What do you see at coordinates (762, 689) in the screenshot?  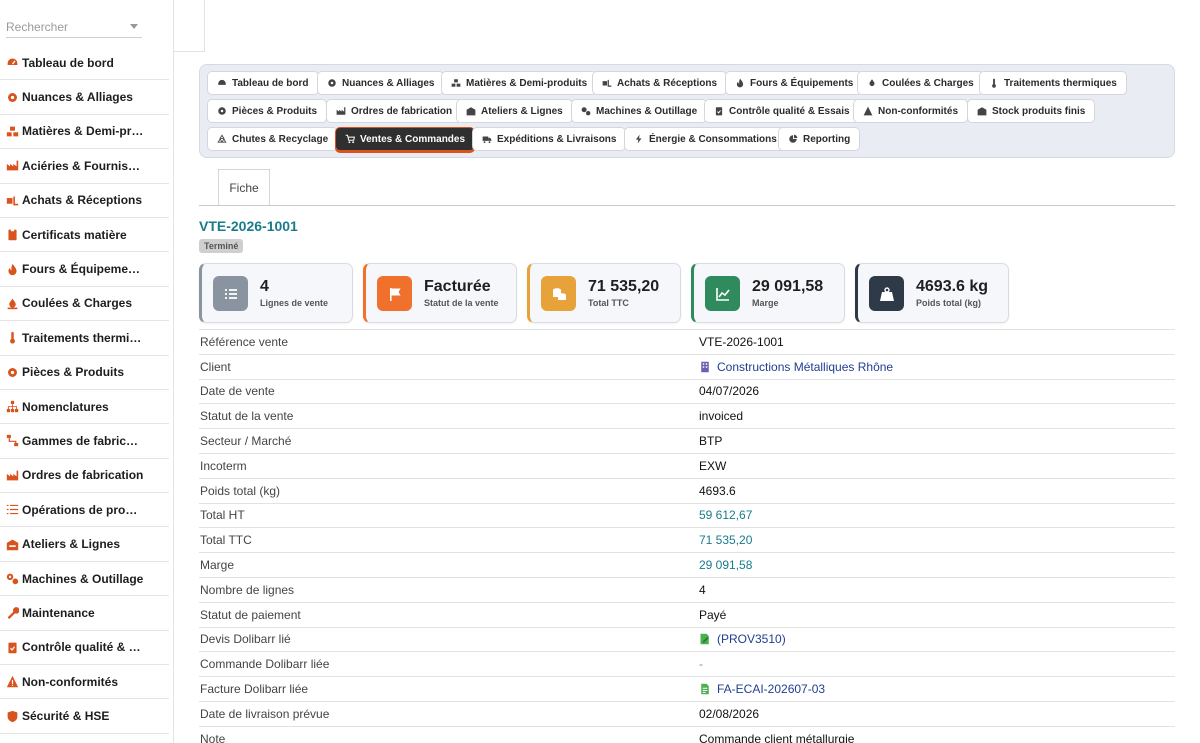 I see `facture-link: FA-ECAI-202607-03` at bounding box center [762, 689].